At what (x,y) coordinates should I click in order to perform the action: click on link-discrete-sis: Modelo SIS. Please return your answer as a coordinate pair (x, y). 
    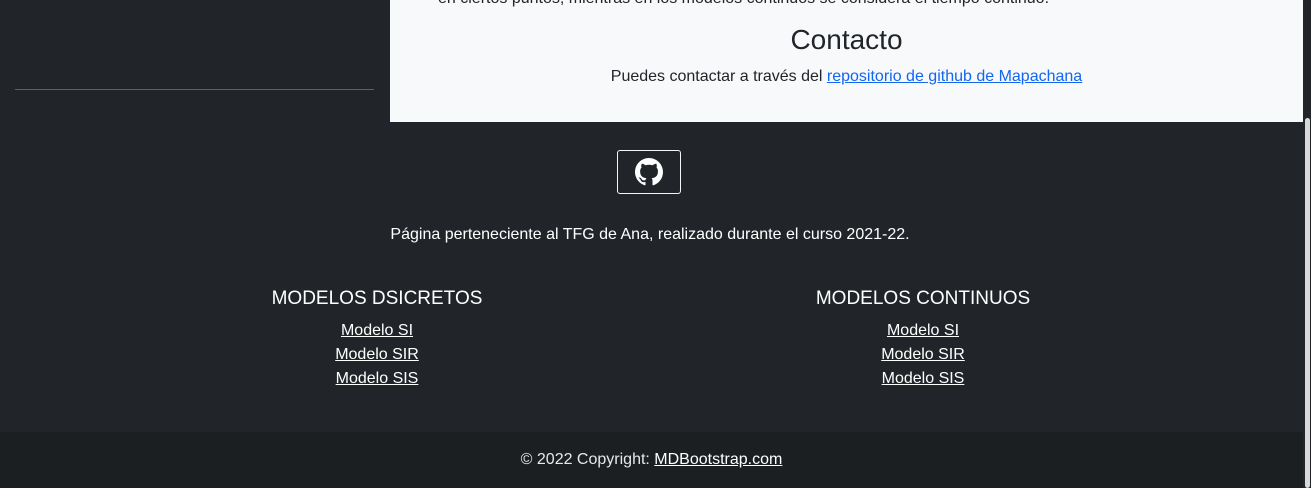
    Looking at the image, I should click on (377, 379).